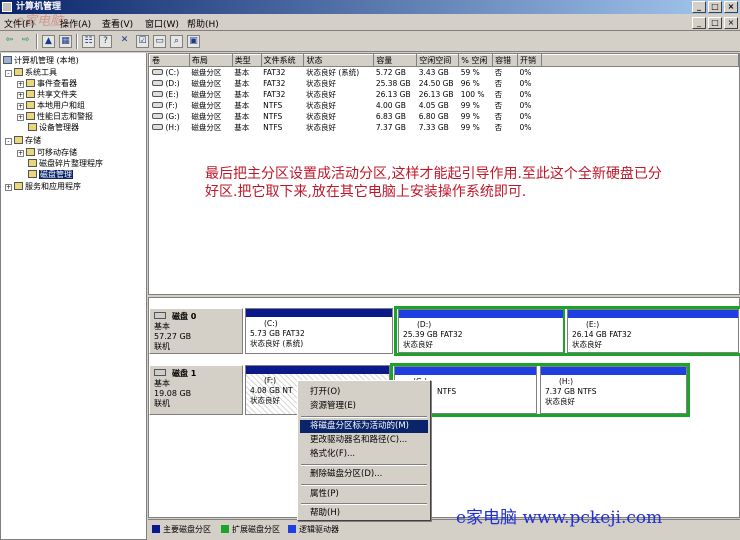  What do you see at coordinates (699, 23) in the screenshot?
I see `child-minimize-button: _` at bounding box center [699, 23].